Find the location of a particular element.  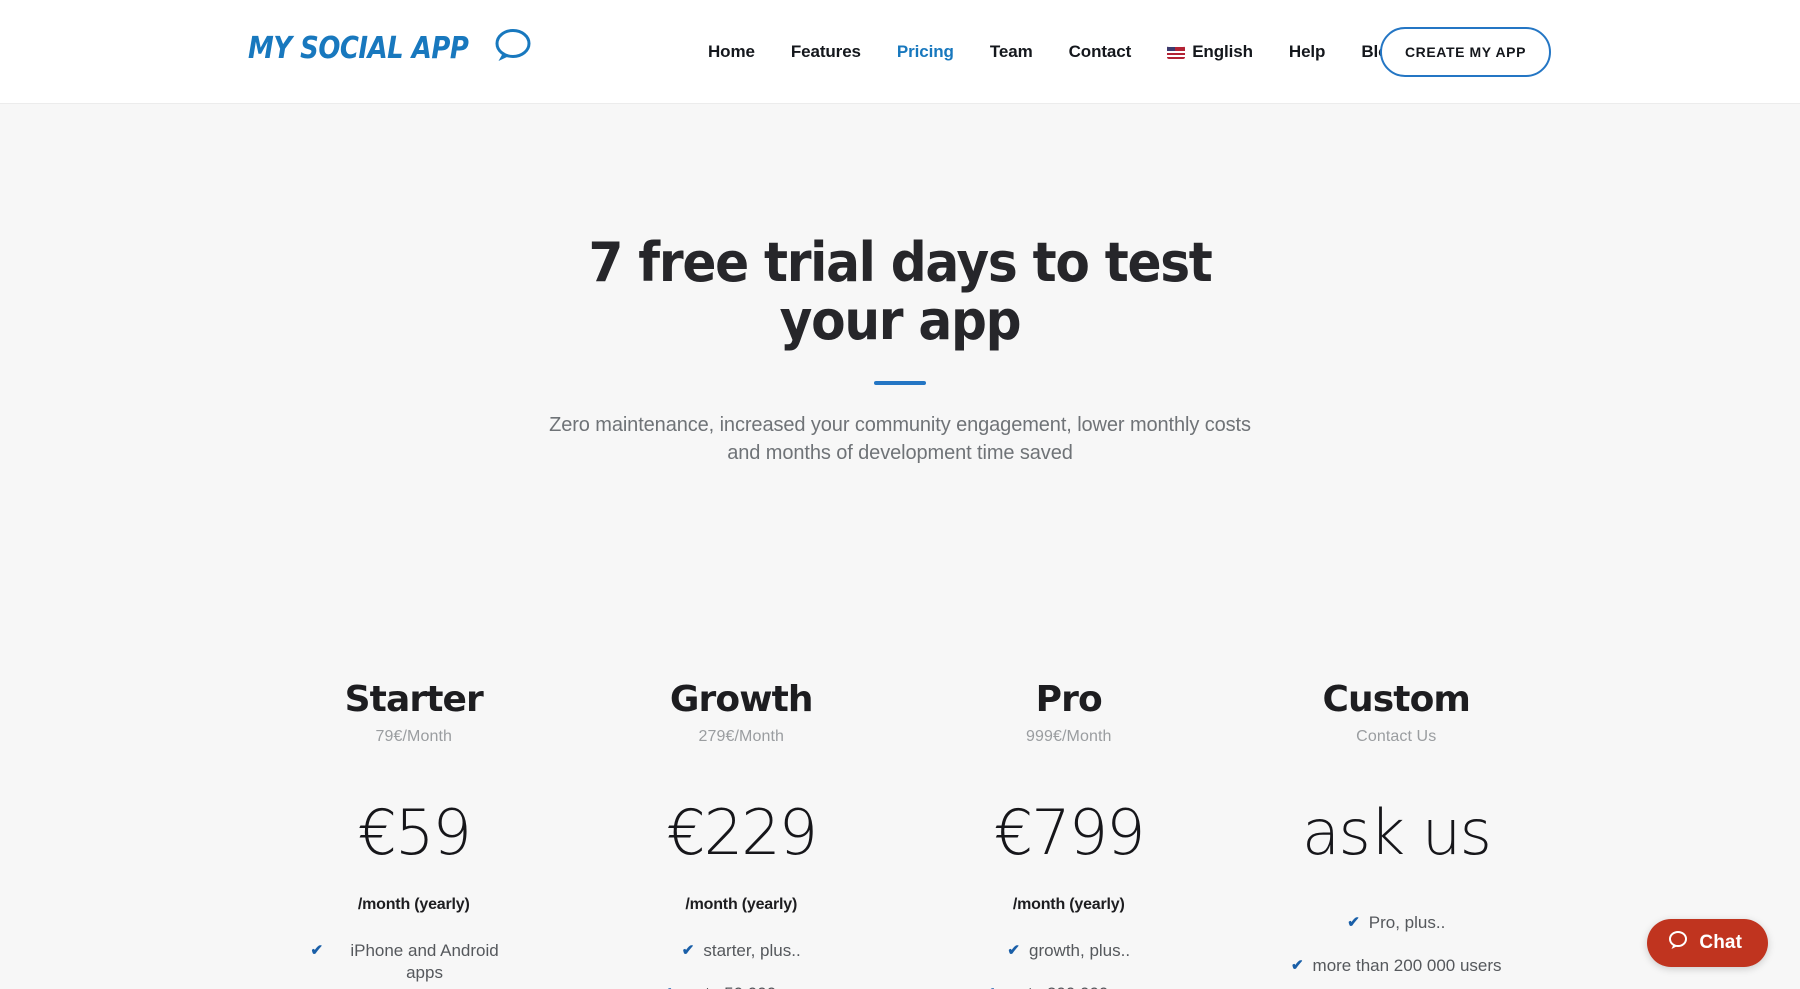

plan-price: €799 is located at coordinates (1069, 832).